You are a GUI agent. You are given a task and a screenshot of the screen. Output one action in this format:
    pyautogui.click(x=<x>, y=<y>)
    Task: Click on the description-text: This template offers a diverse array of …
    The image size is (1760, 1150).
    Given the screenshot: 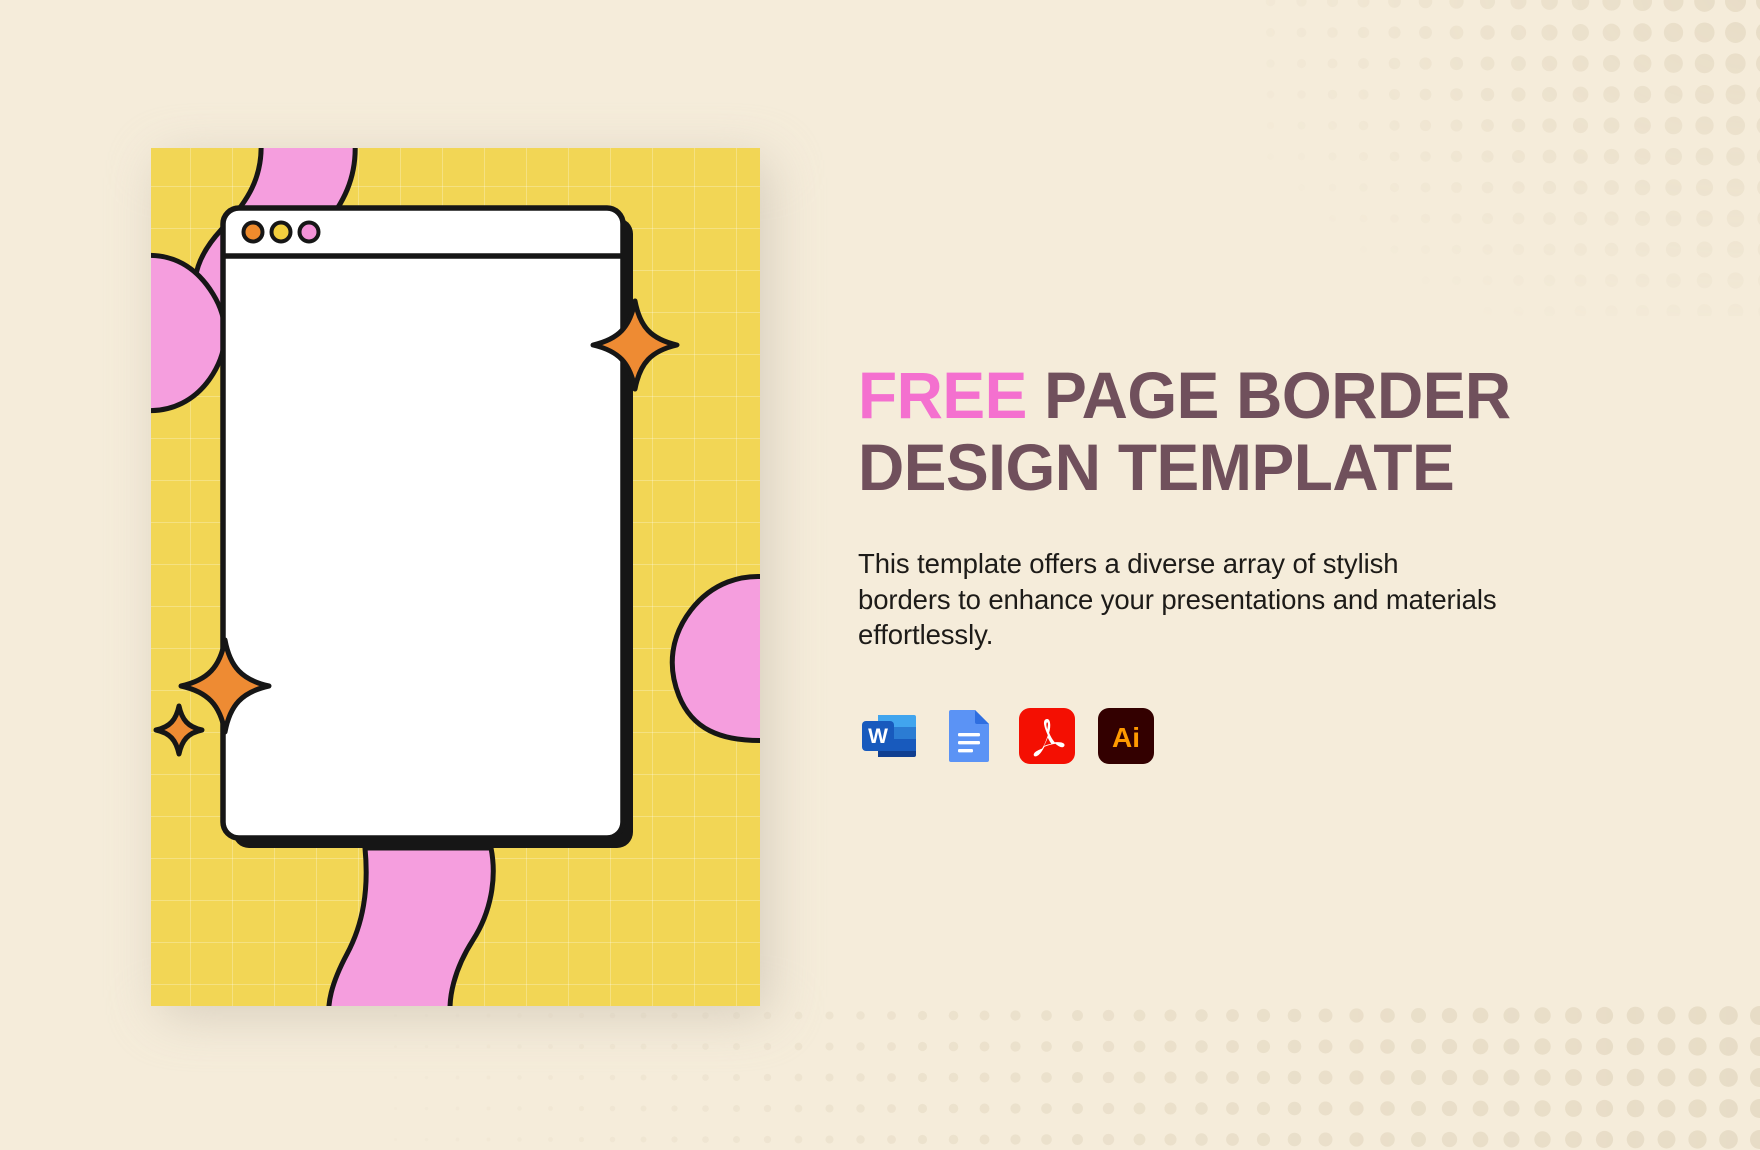 What is the action you would take?
    pyautogui.click(x=1177, y=599)
    